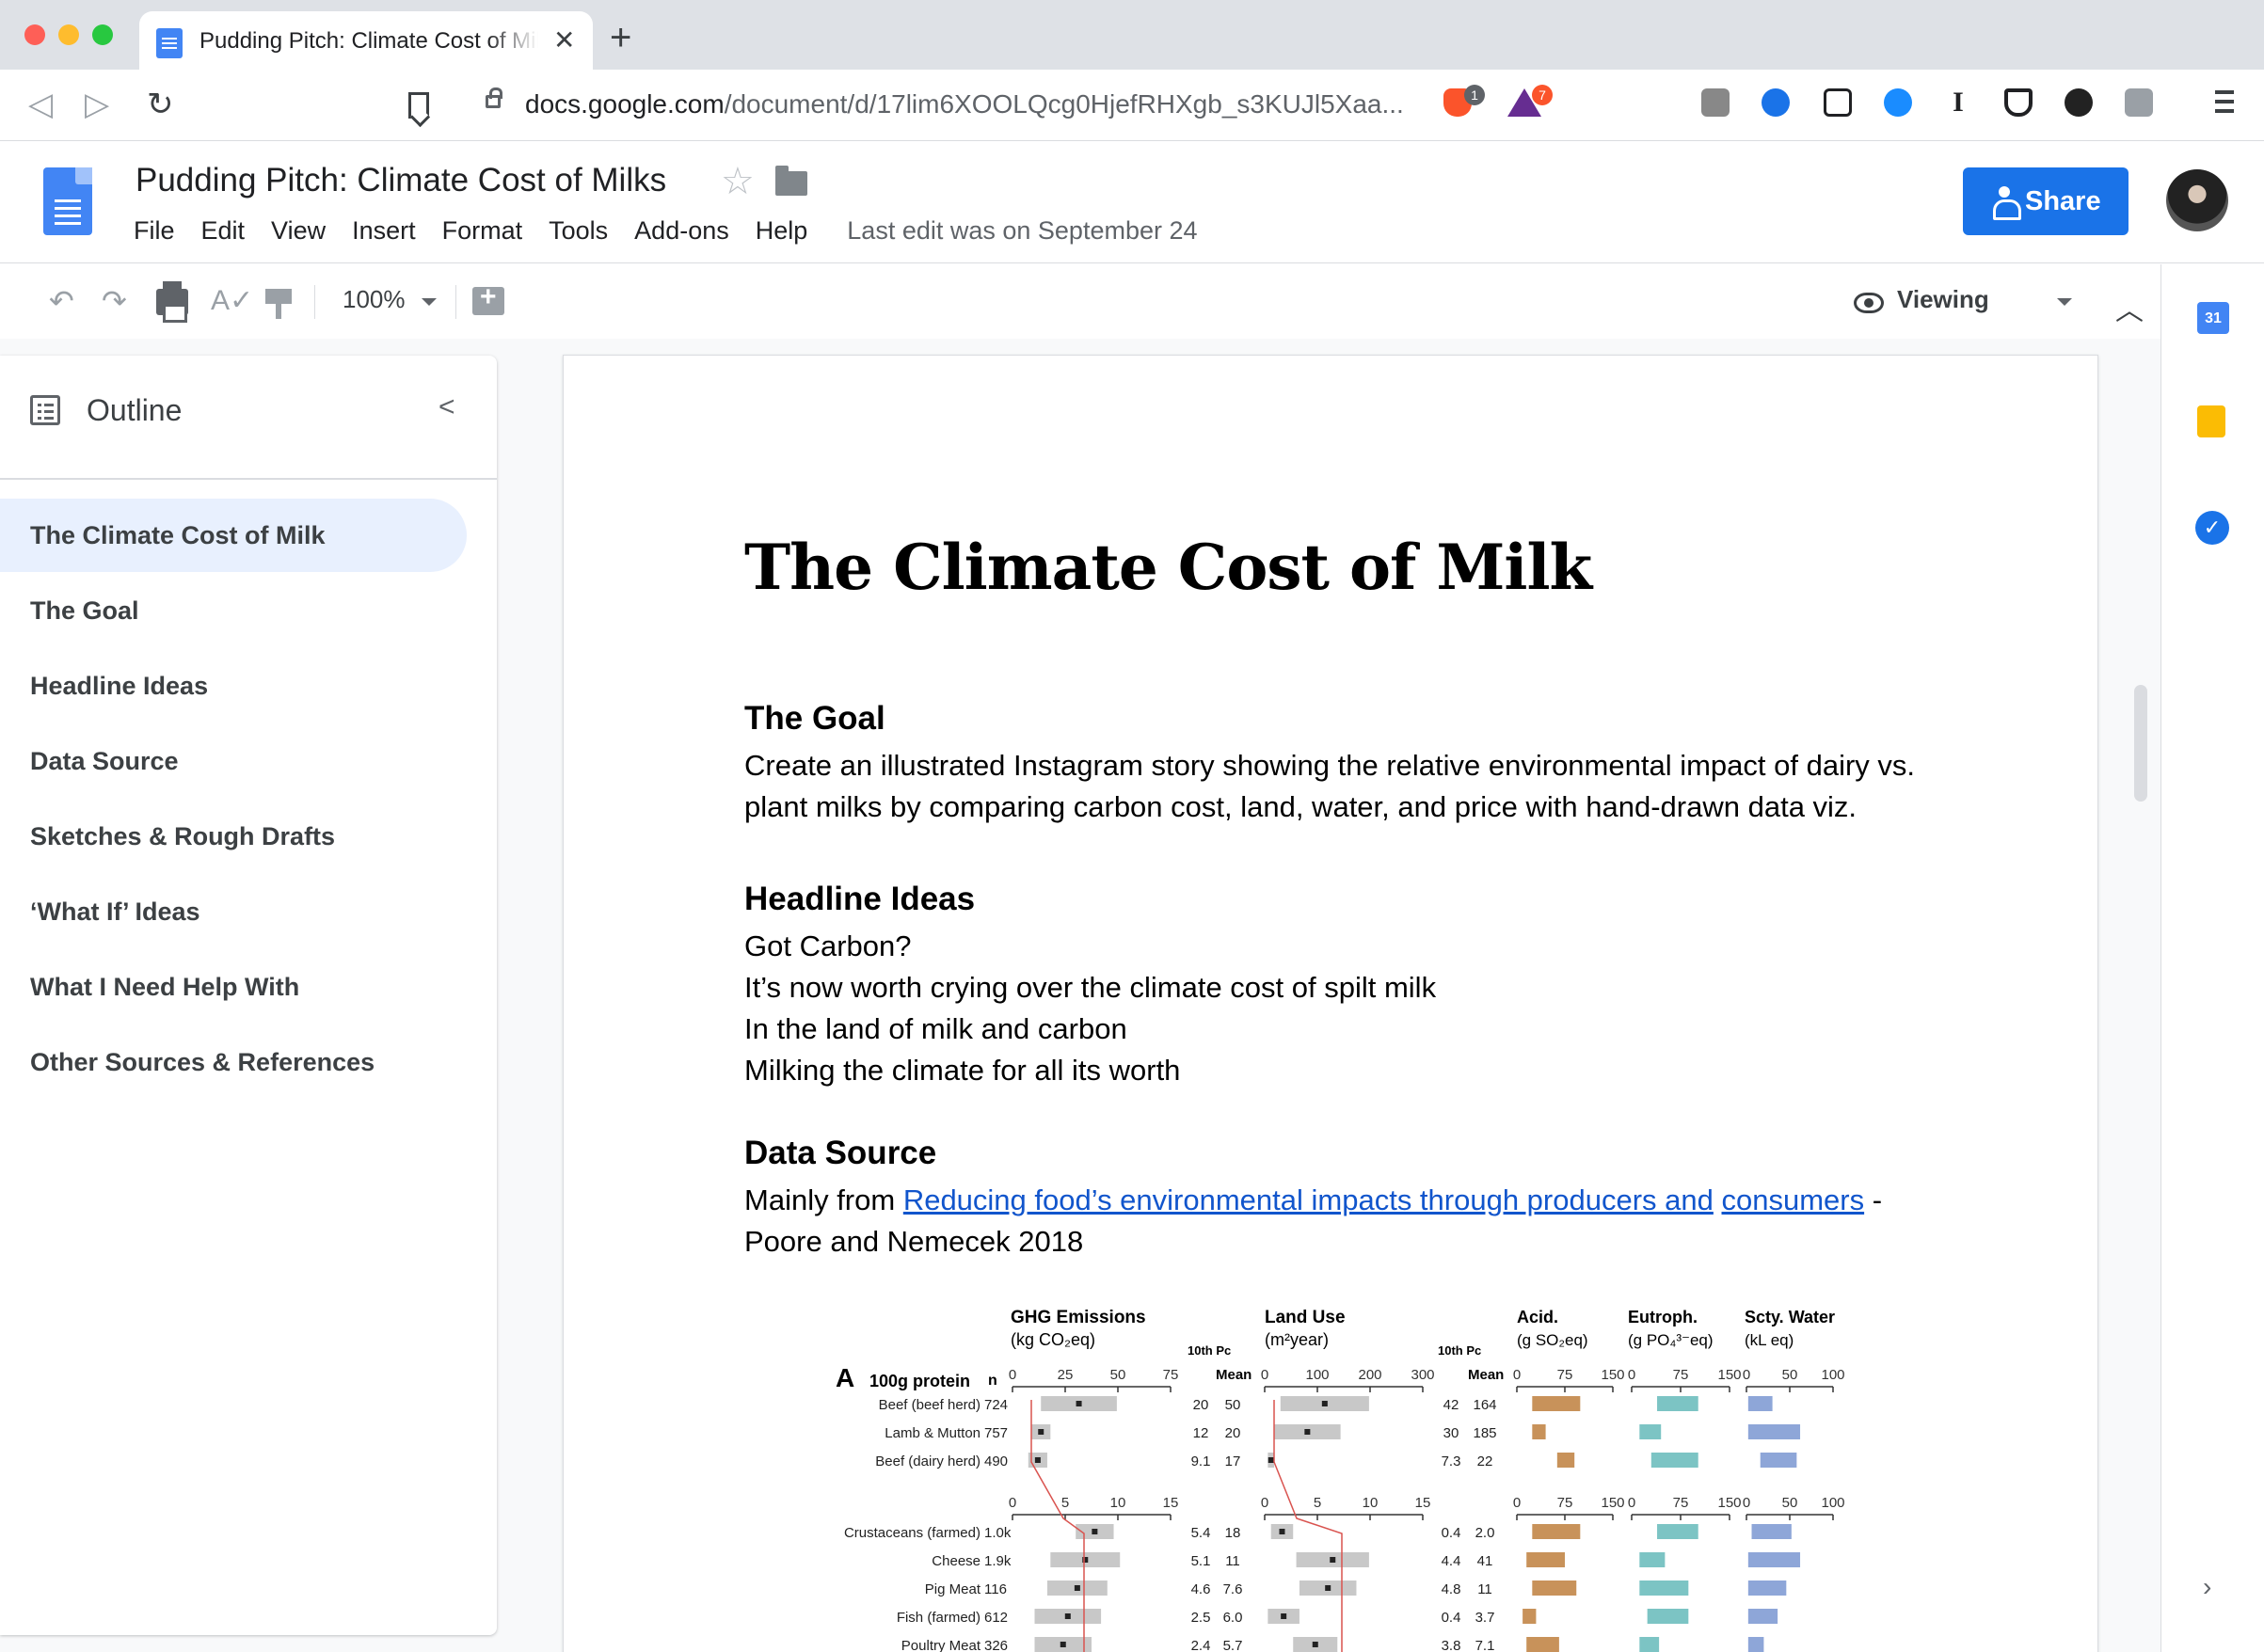 Image resolution: width=2264 pixels, height=1652 pixels. What do you see at coordinates (1209, 1350) in the screenshot?
I see `ghg-pc-header: 10th Pc` at bounding box center [1209, 1350].